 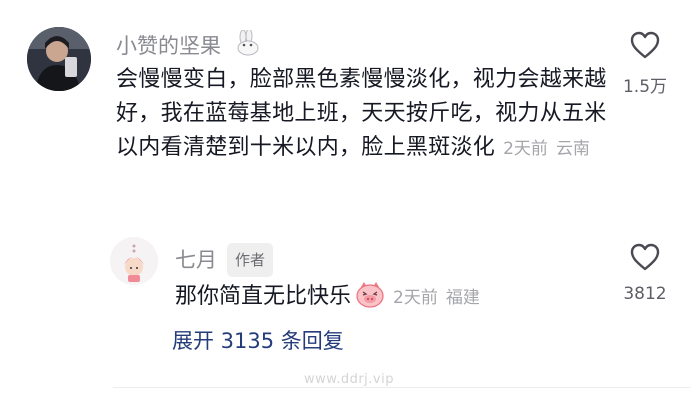 I want to click on reply-like-count: 3812, so click(x=645, y=294).